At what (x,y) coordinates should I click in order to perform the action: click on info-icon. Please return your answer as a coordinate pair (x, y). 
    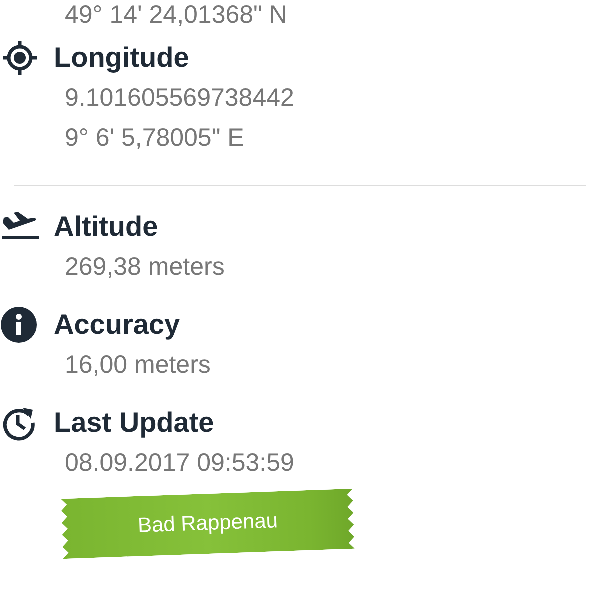
    Looking at the image, I should click on (19, 325).